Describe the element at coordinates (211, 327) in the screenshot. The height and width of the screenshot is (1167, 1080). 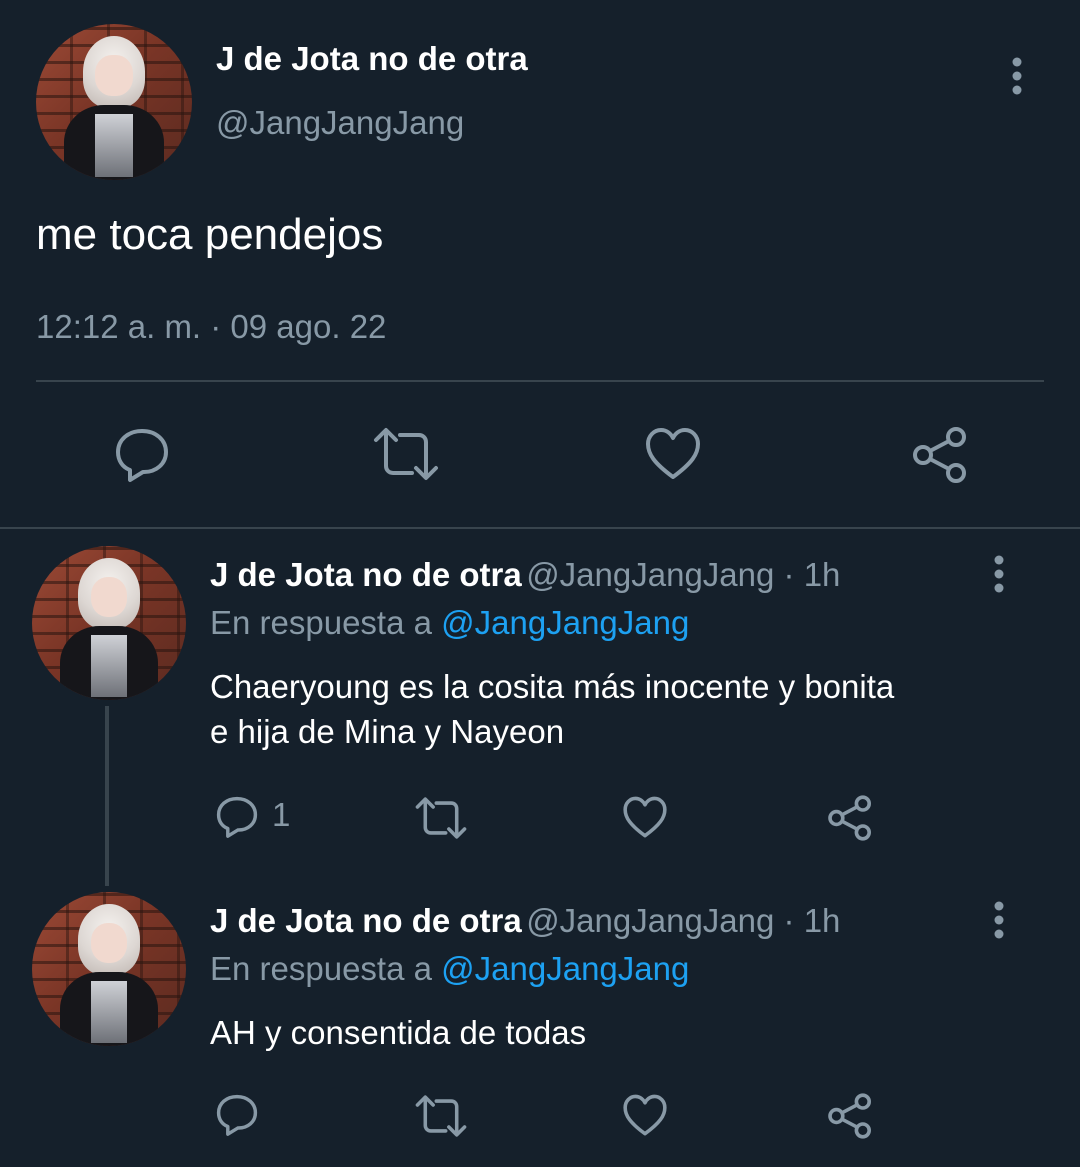
I see `tweet-timestamp: 12:12 a. m. · 09 ago. 22` at that location.